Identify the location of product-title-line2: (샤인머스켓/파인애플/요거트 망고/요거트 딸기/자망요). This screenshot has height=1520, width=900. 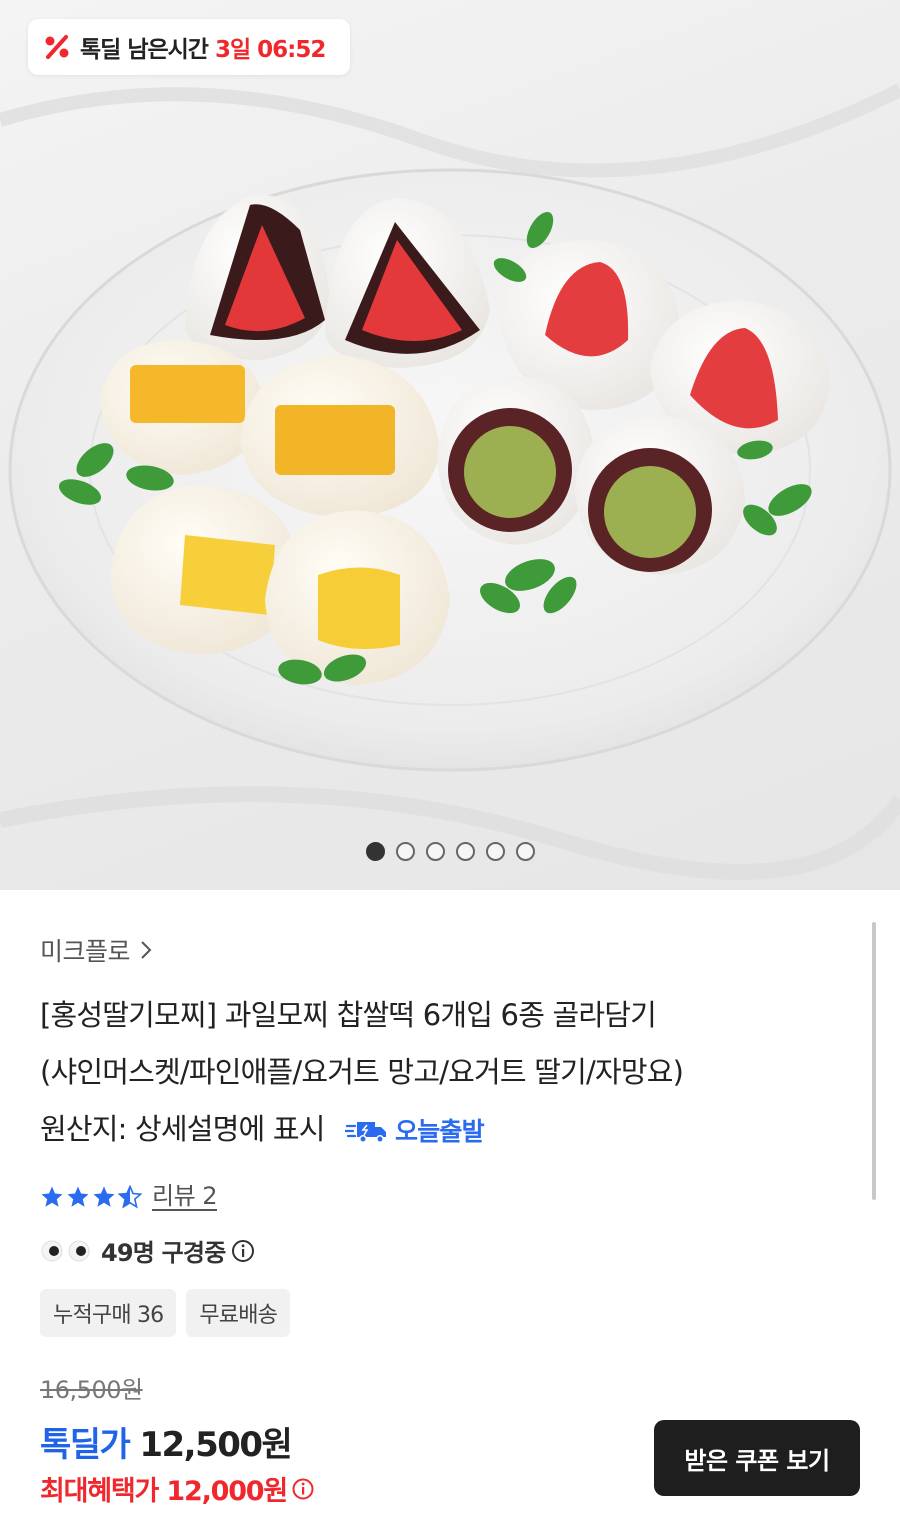
(362, 1072).